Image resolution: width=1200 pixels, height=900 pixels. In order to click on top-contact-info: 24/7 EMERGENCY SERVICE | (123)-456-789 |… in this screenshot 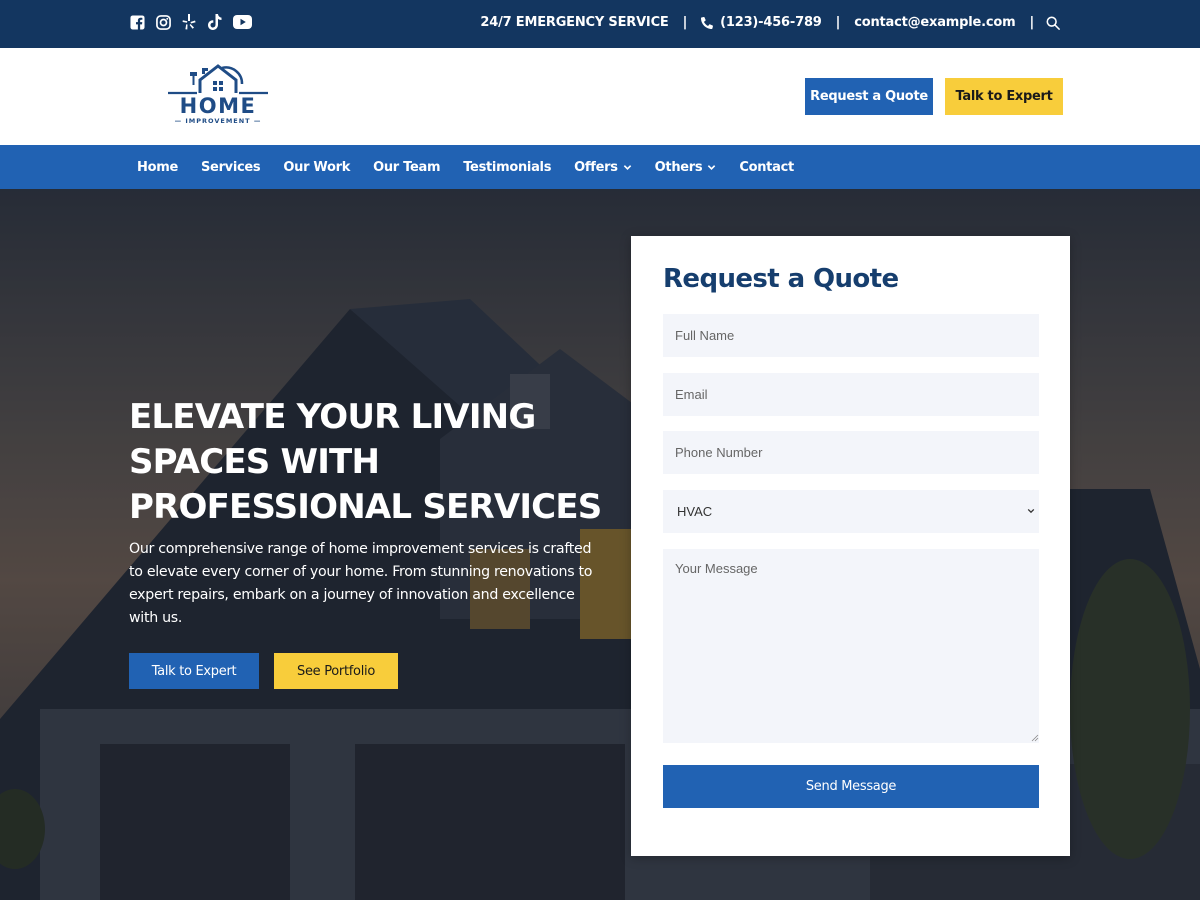, I will do `click(770, 22)`.